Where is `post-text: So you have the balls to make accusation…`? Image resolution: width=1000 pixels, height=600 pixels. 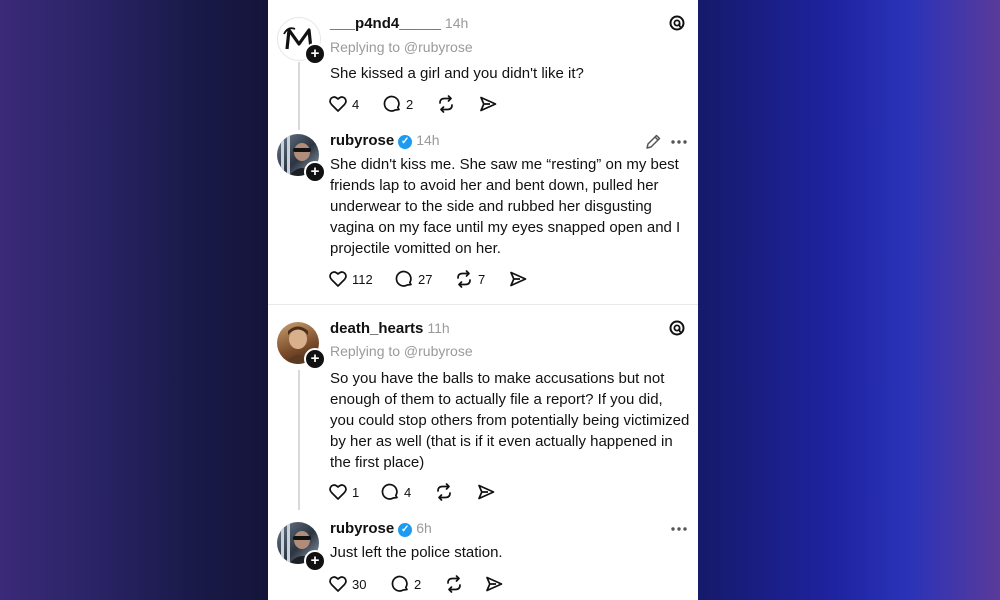
post-text: So you have the balls to make accusation… is located at coordinates (510, 420).